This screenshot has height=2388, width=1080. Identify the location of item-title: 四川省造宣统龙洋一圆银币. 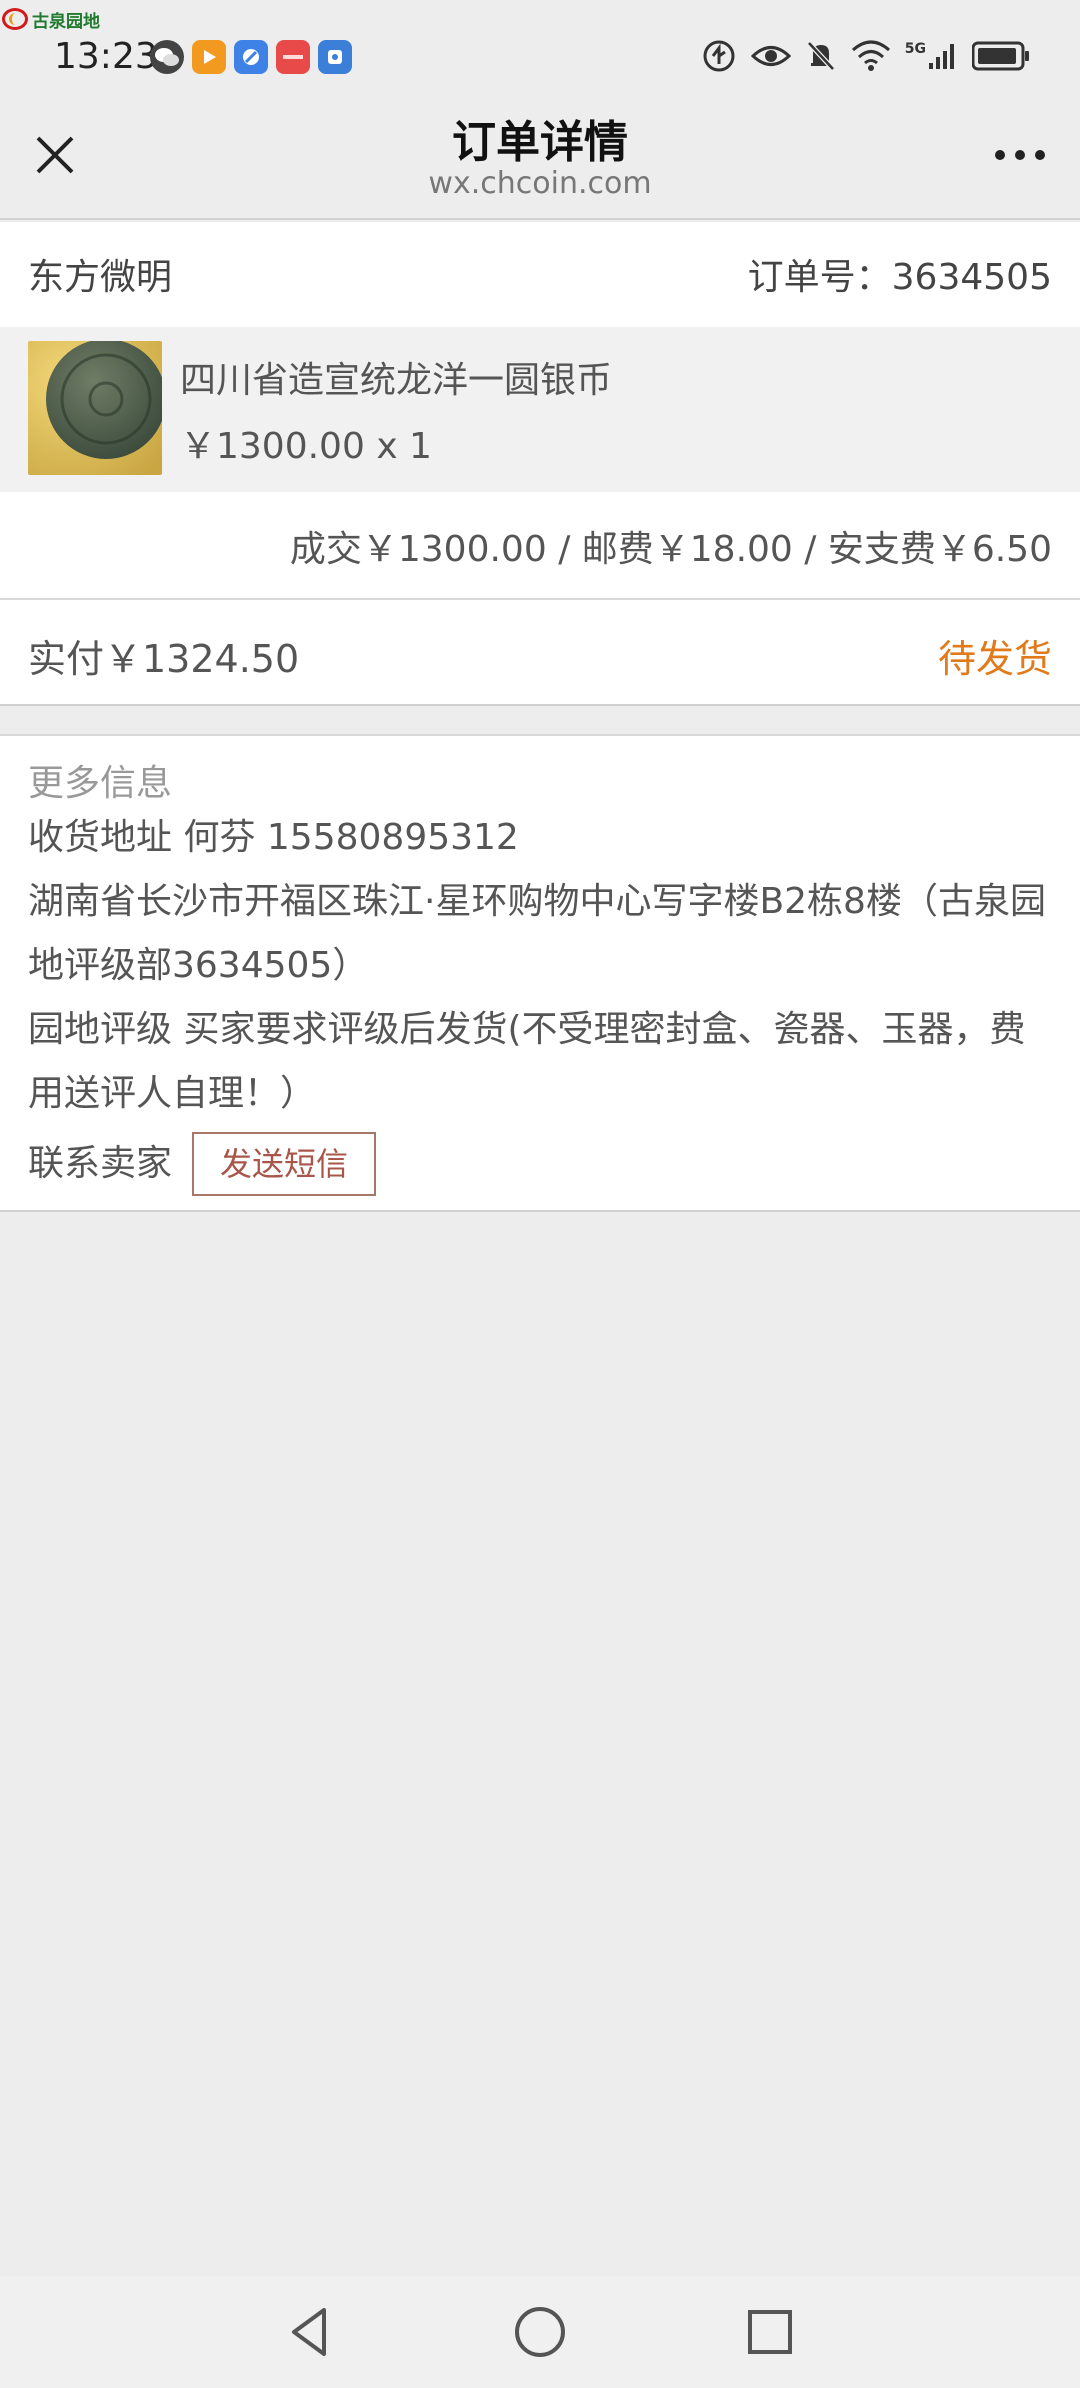
(396, 380).